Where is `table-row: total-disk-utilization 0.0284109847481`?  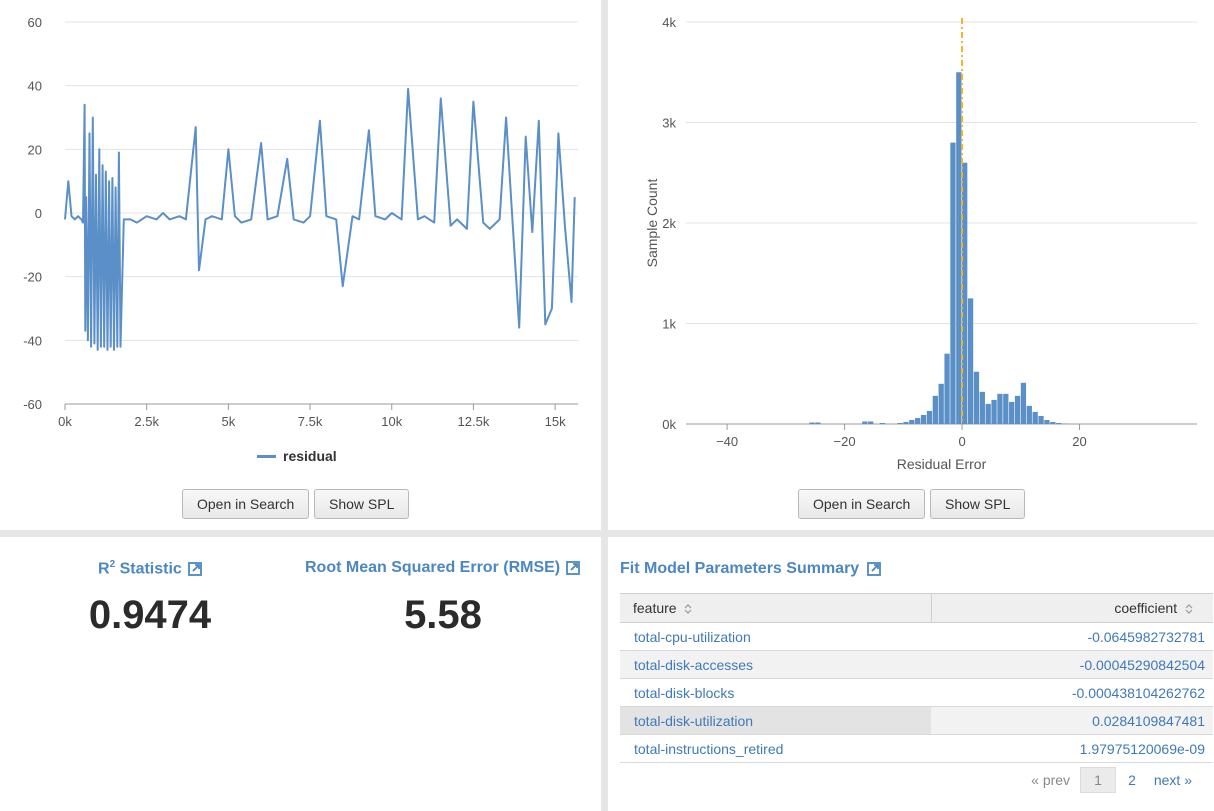 table-row: total-disk-utilization 0.0284109847481 is located at coordinates (916, 720).